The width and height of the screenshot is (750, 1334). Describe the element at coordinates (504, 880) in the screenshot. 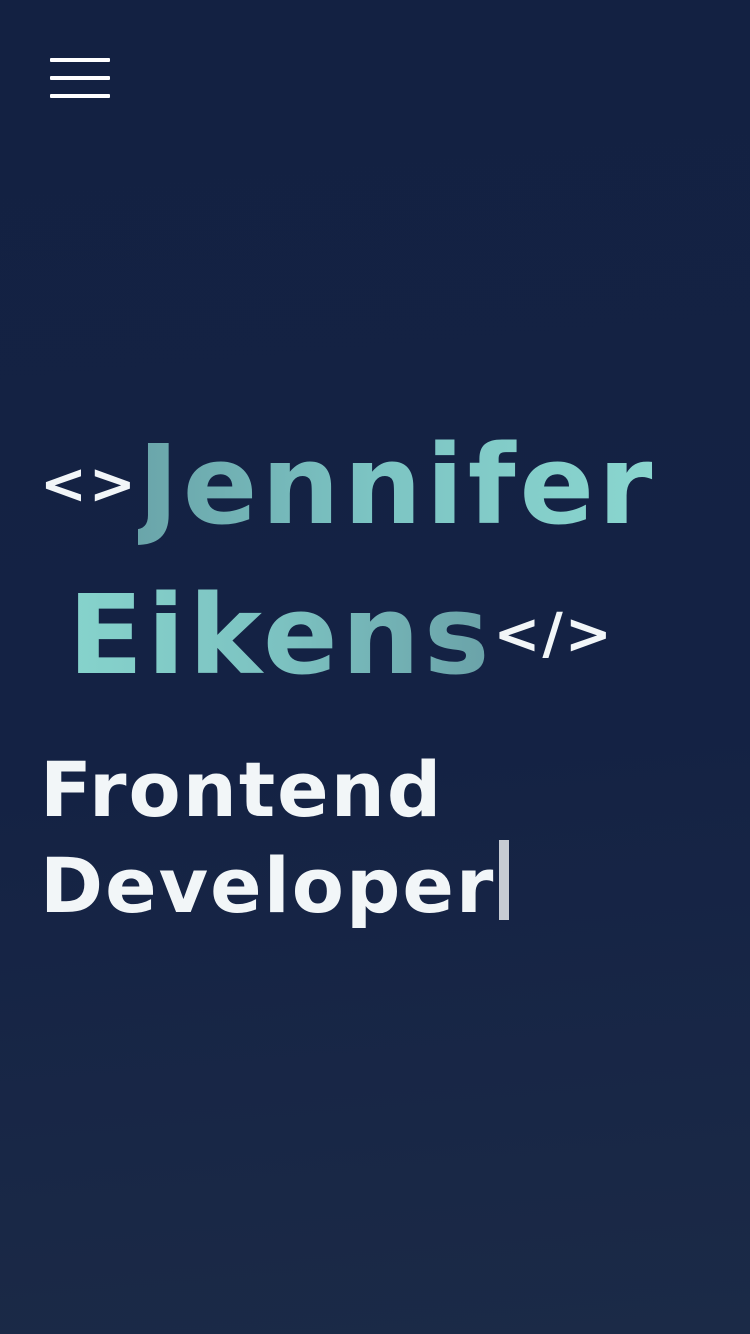

I see `typing-cursor` at that location.